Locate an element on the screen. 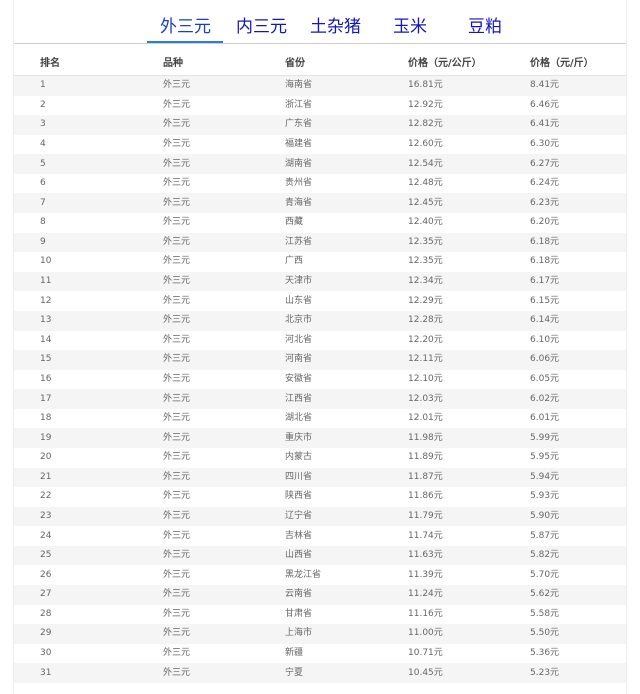 The height and width of the screenshot is (694, 640). table-row: 19 外三元 重庆市 11.98元 5.99元 is located at coordinates (320, 438).